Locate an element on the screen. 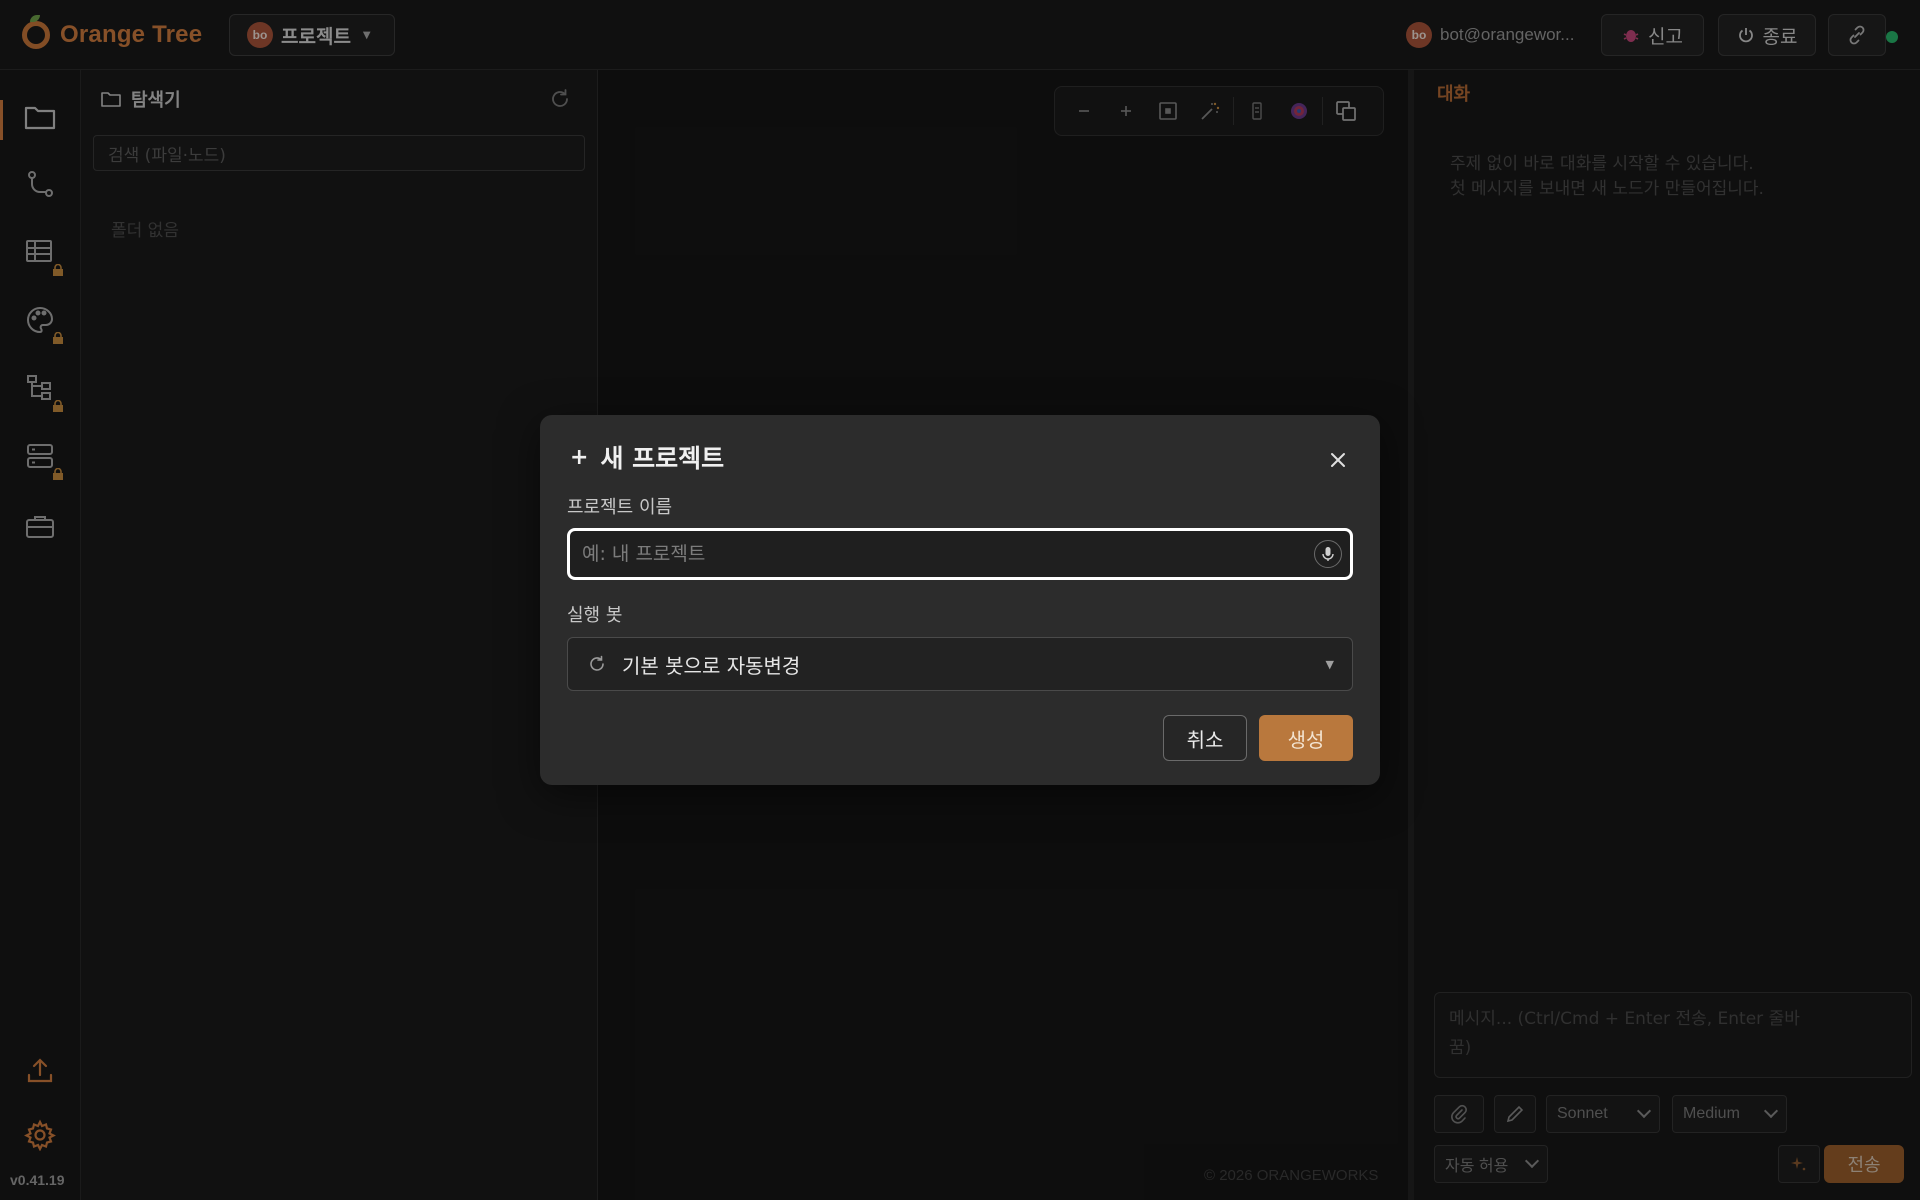 Image resolution: width=1920 pixels, height=1200 pixels. refresh-icon is located at coordinates (597, 663).